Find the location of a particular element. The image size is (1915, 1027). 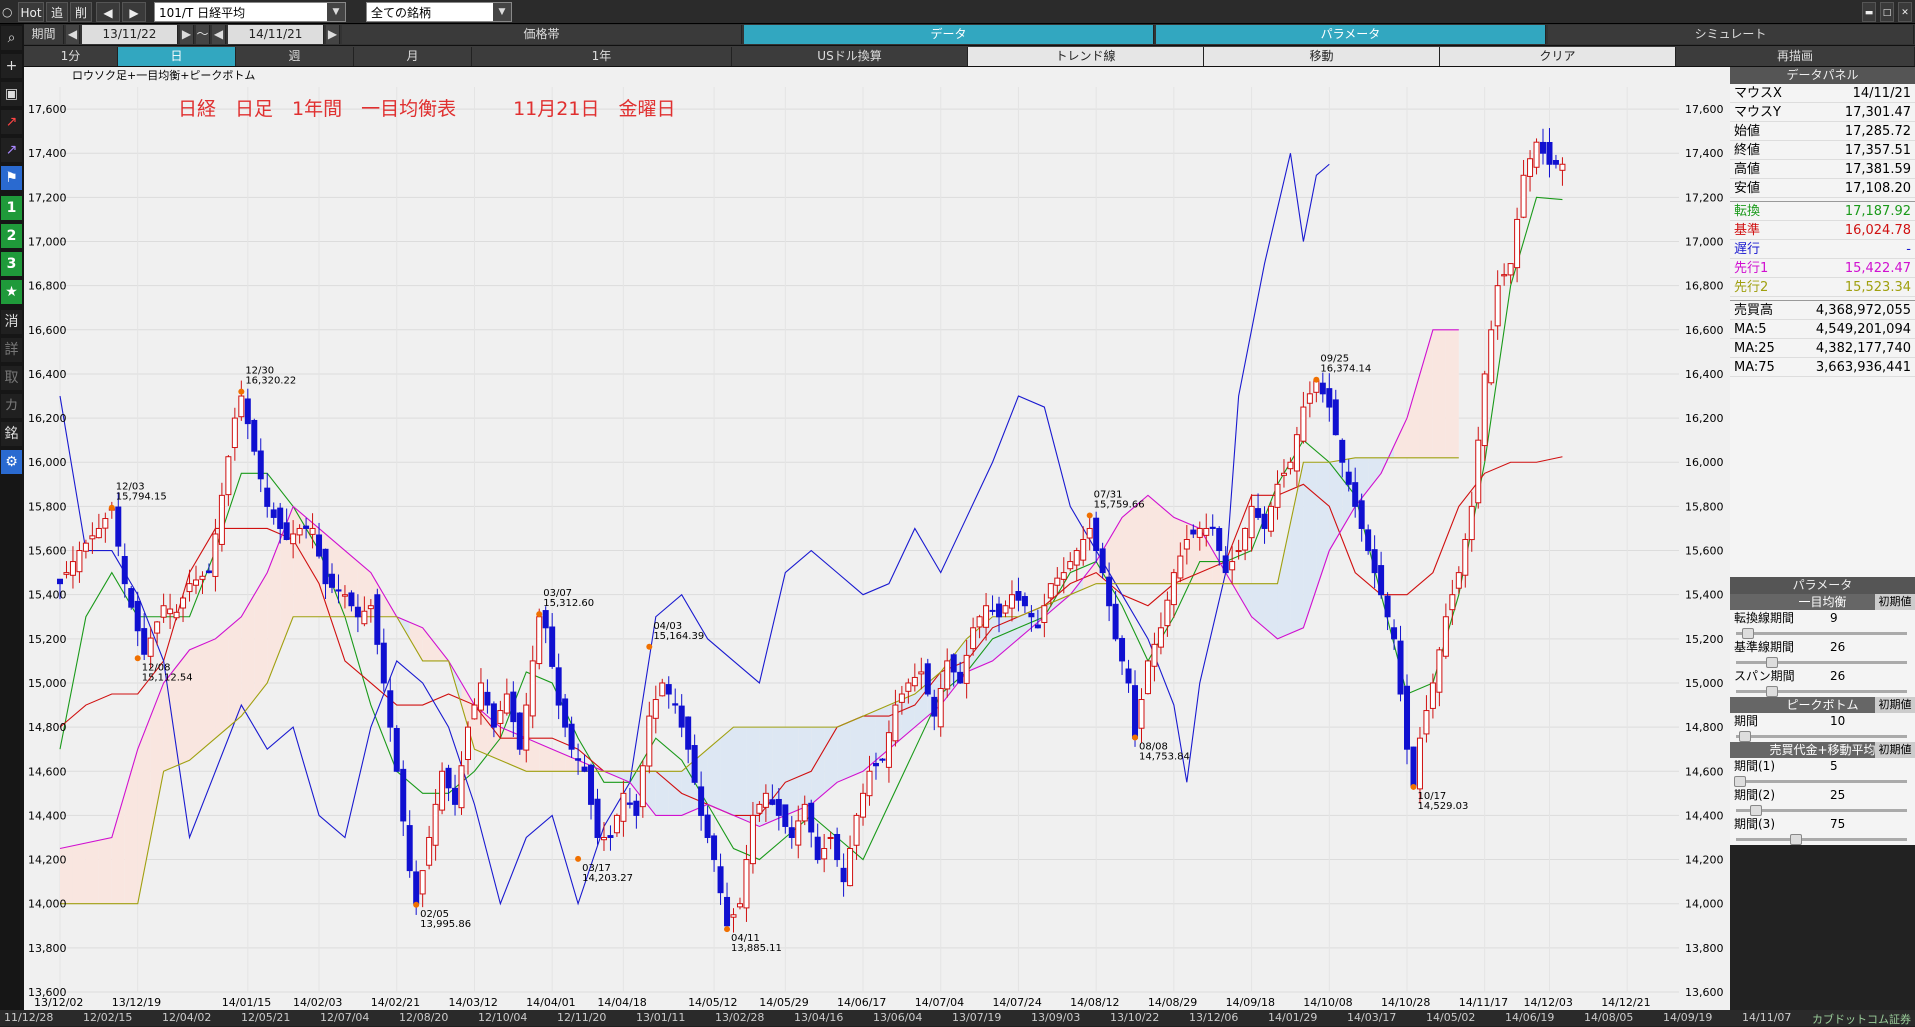

maximize-icon: □ is located at coordinates (1887, 12).